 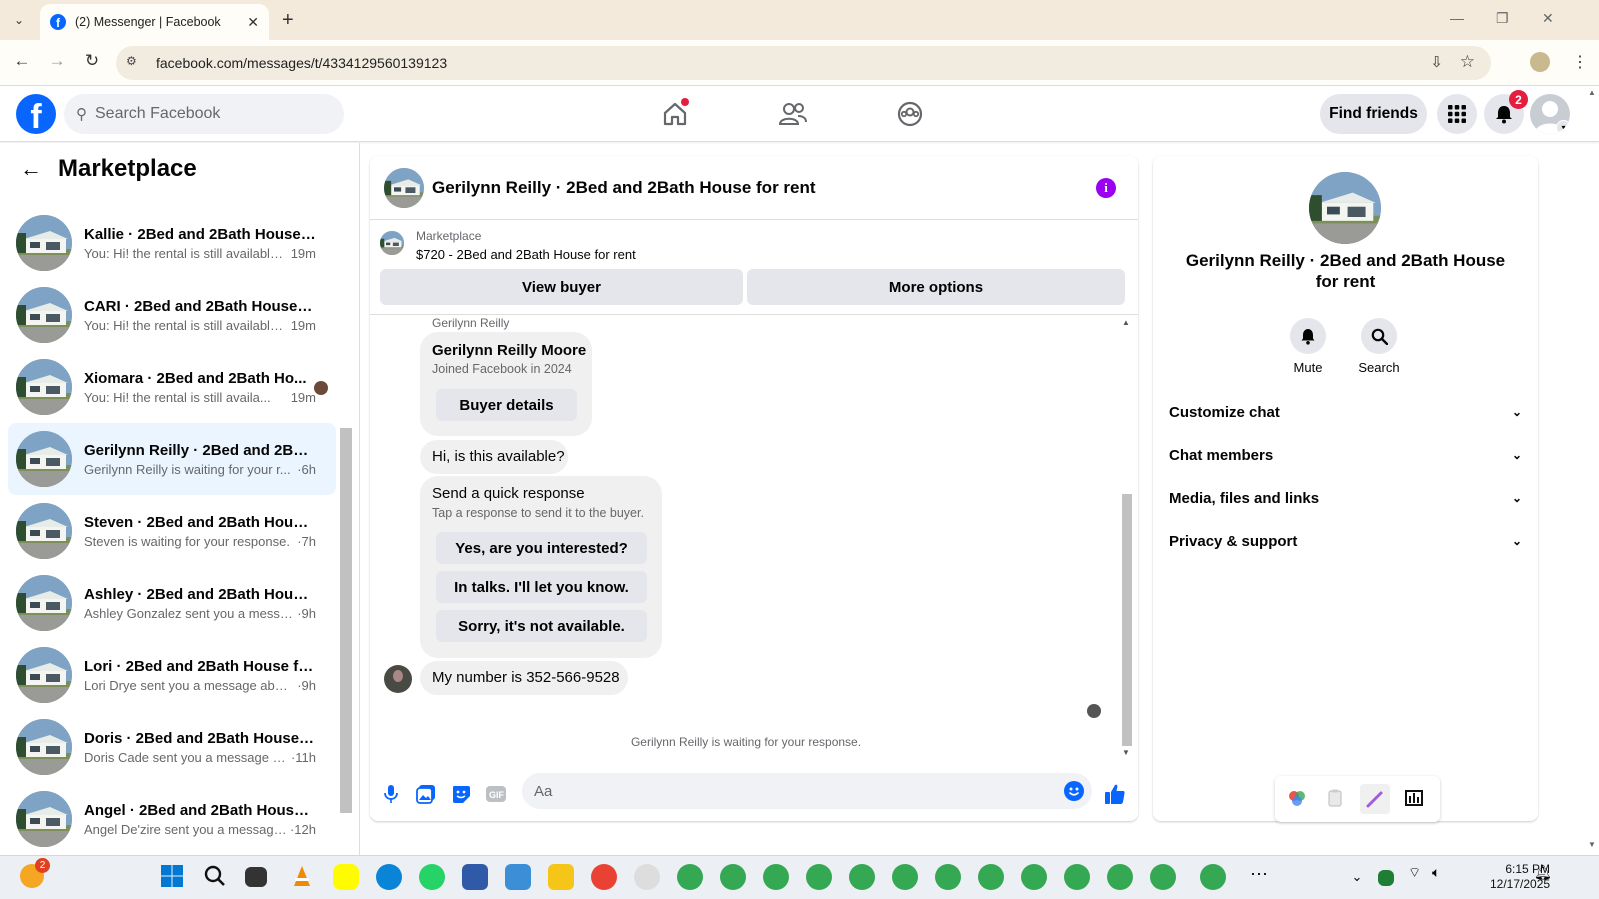 What do you see at coordinates (675, 114) in the screenshot?
I see `home-icon` at bounding box center [675, 114].